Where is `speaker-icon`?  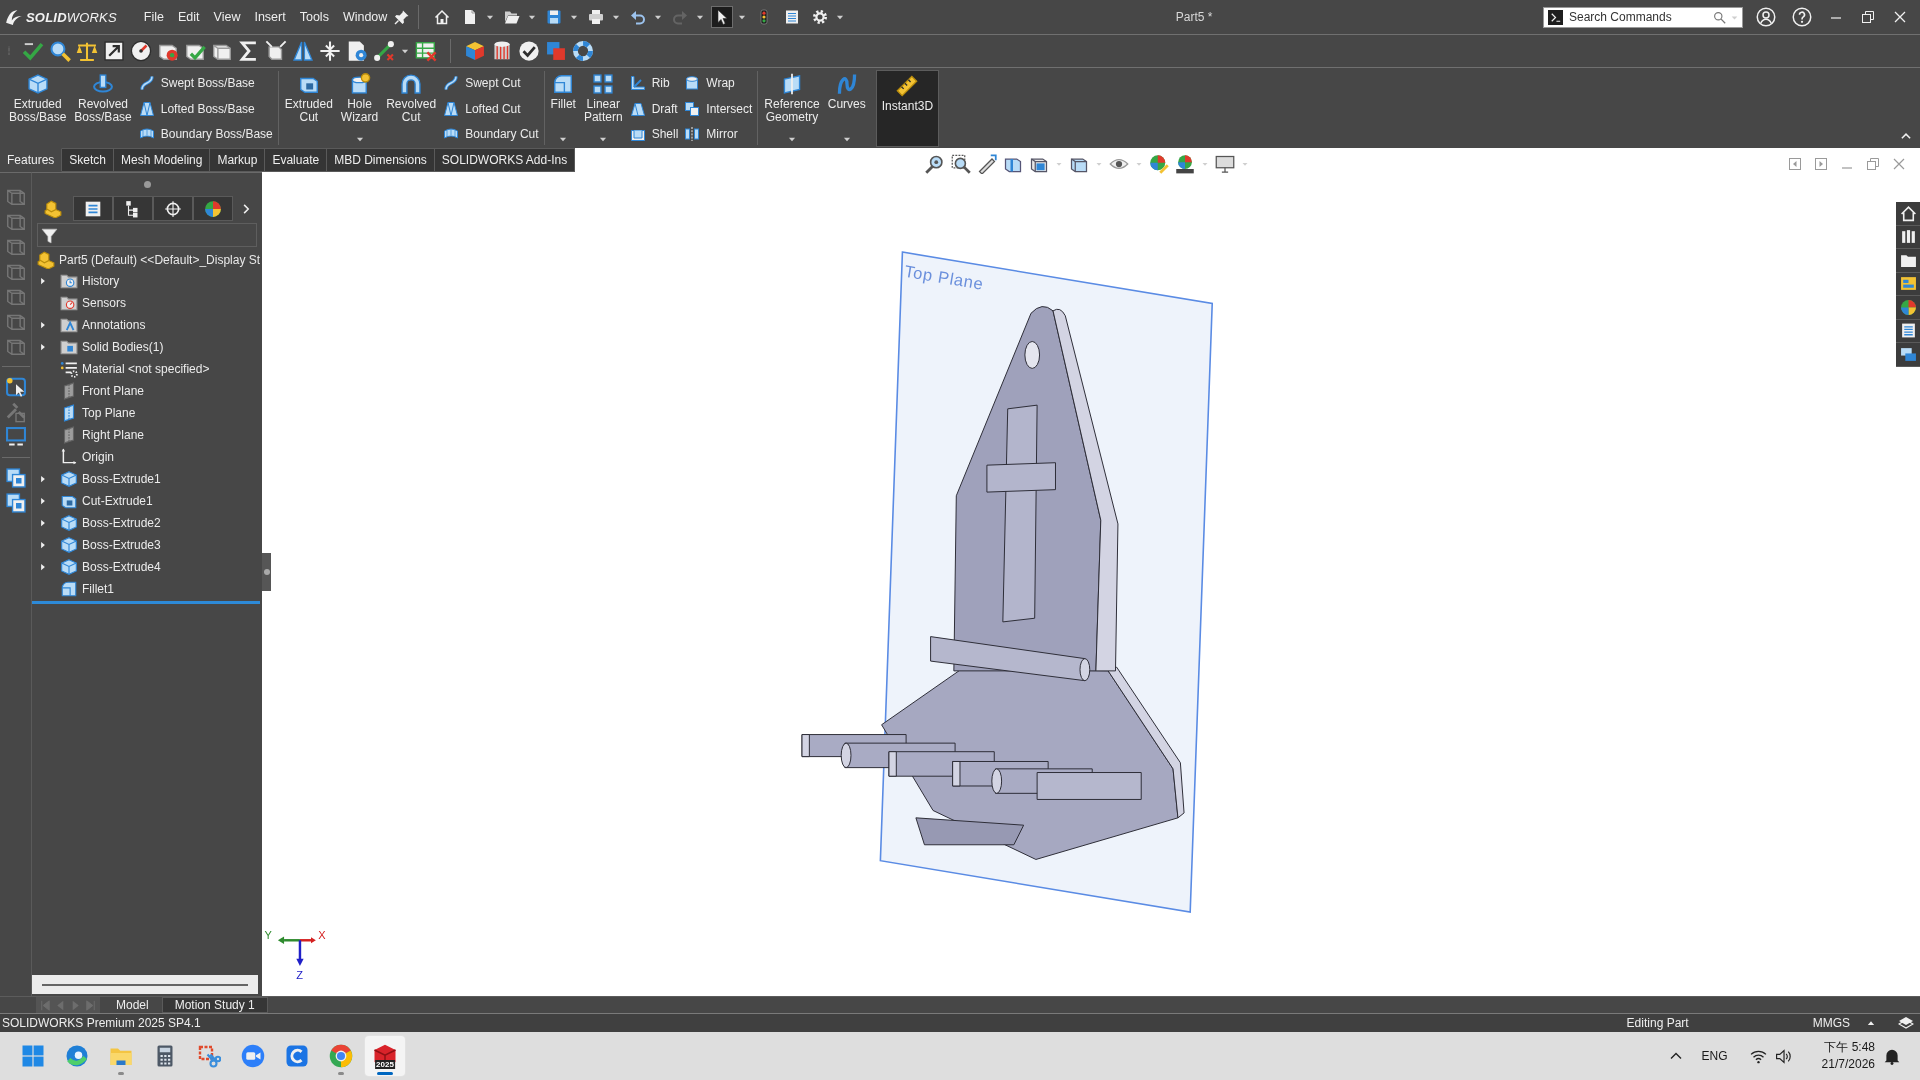 speaker-icon is located at coordinates (1783, 1056).